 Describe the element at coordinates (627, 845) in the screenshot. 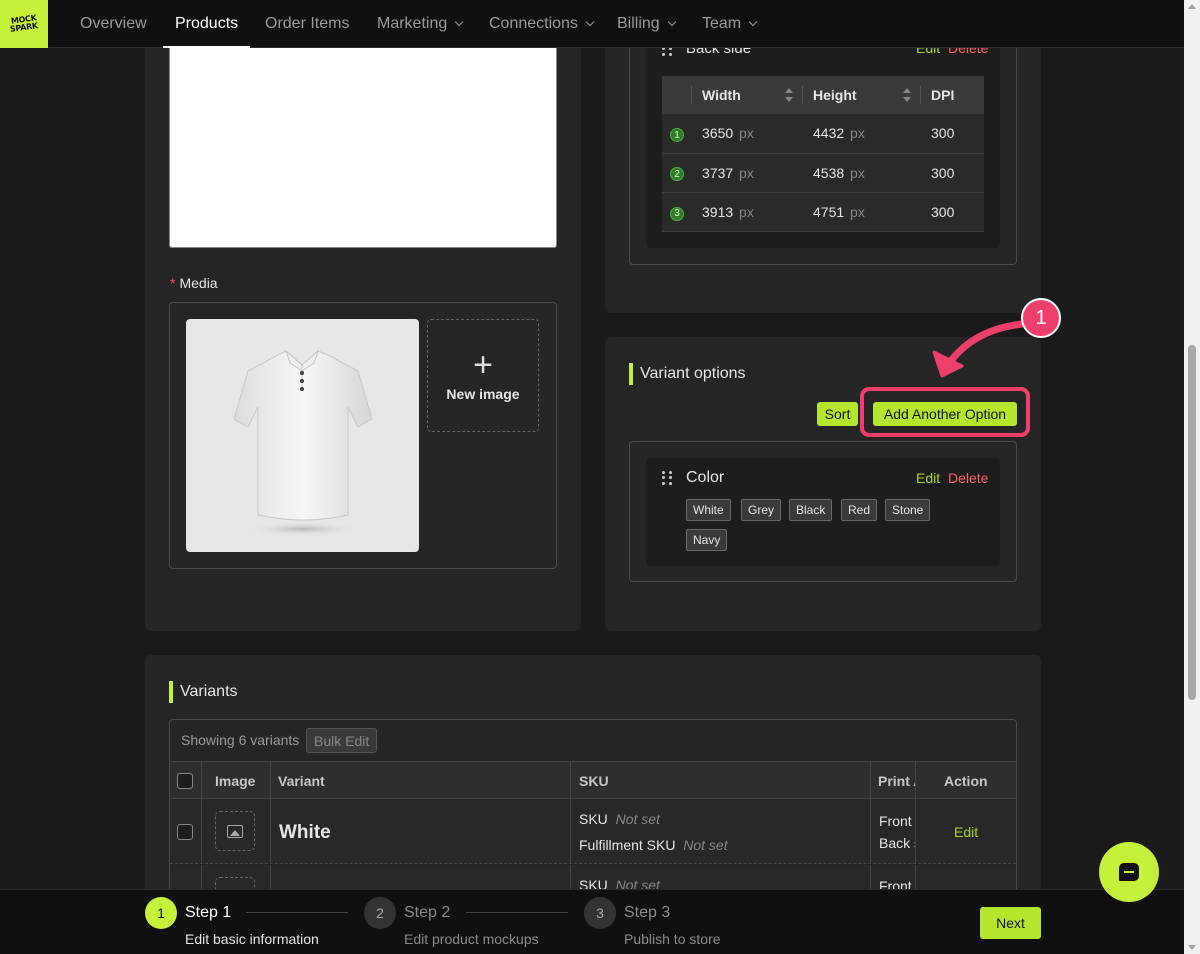

I see `fulfillment-sku-label: Fulfillment SKU` at that location.